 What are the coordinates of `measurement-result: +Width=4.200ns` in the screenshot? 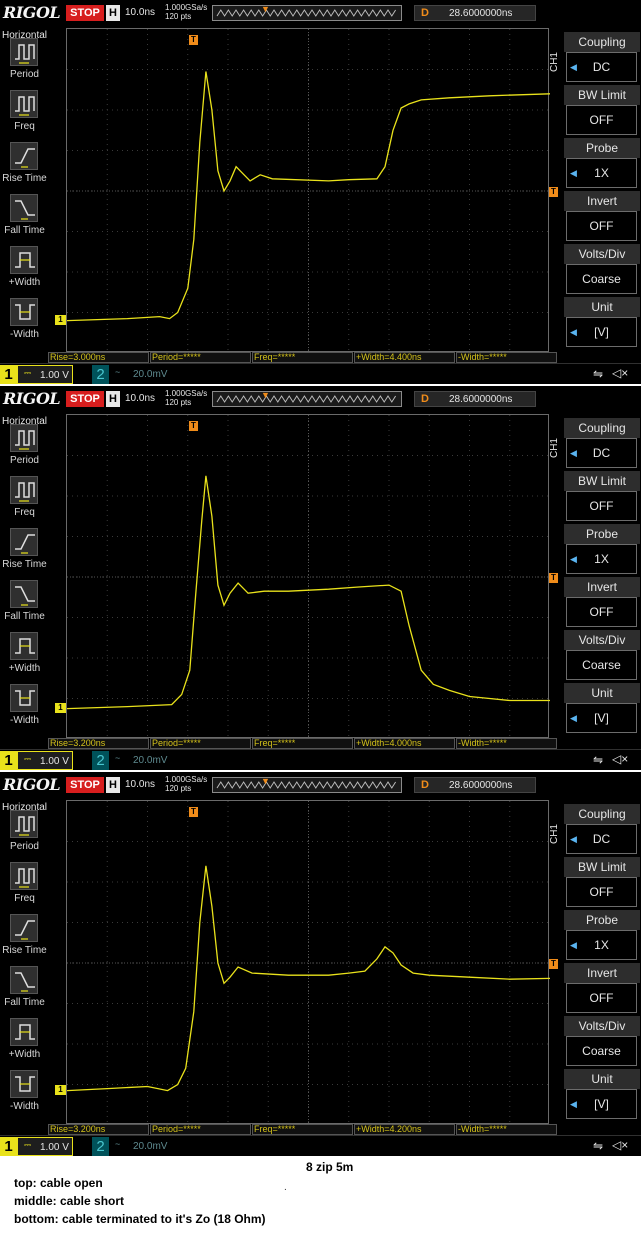 It's located at (404, 1129).